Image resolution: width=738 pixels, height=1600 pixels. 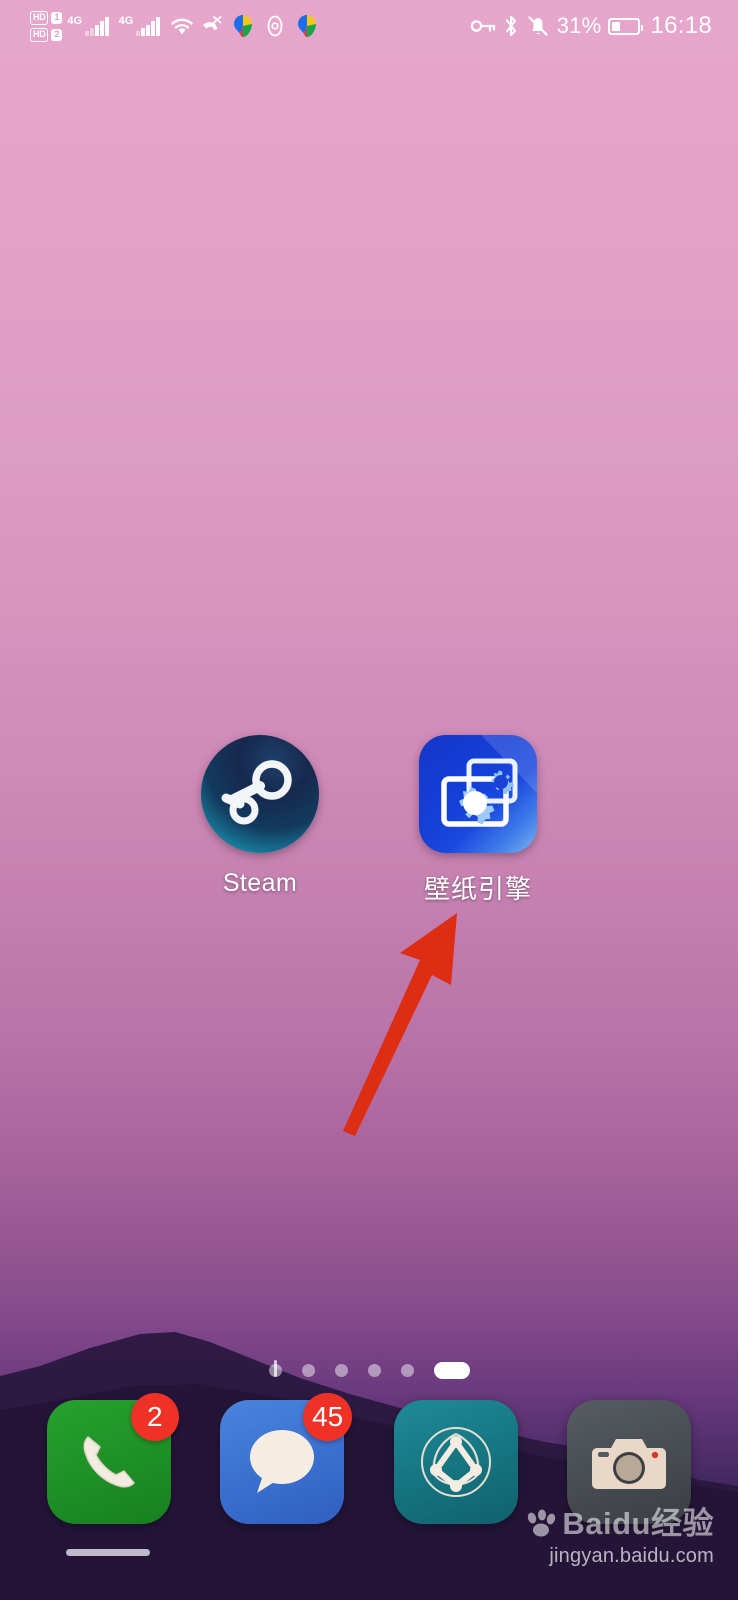 I want to click on location-icon, so click(x=275, y=26).